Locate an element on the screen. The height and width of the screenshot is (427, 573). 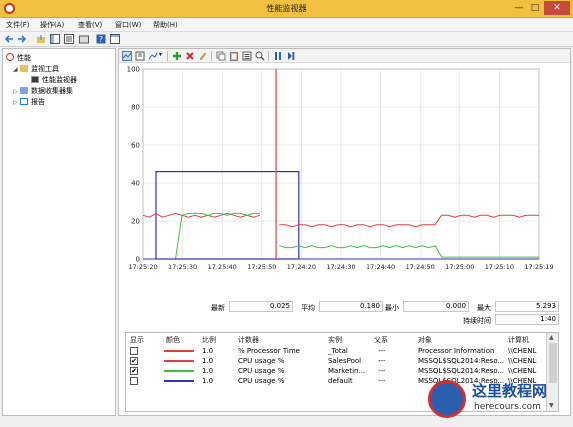
col-counter: 计数器 is located at coordinates (248, 340).